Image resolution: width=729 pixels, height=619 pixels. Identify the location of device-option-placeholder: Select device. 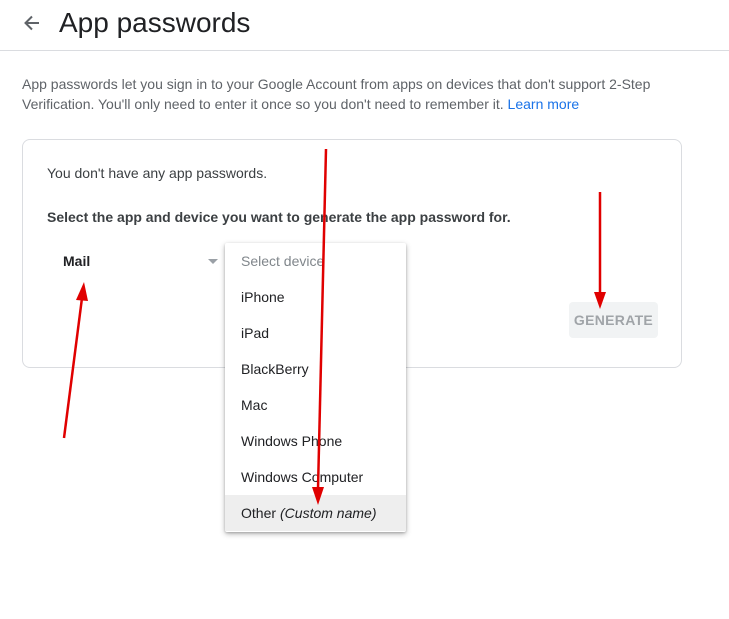
(315, 261).